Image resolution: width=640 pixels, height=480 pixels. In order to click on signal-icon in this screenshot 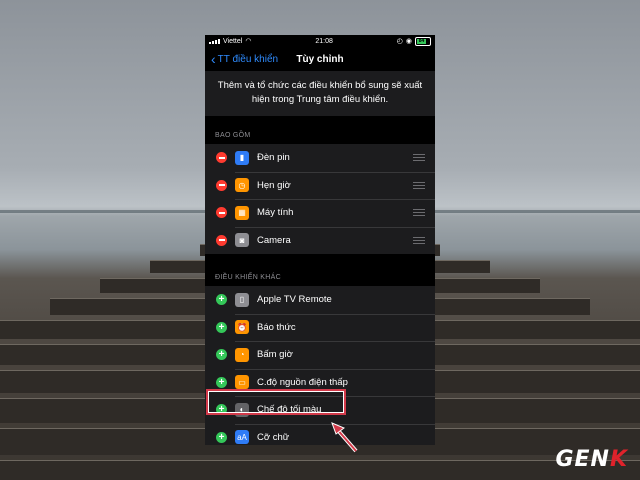, I will do `click(214, 41)`.